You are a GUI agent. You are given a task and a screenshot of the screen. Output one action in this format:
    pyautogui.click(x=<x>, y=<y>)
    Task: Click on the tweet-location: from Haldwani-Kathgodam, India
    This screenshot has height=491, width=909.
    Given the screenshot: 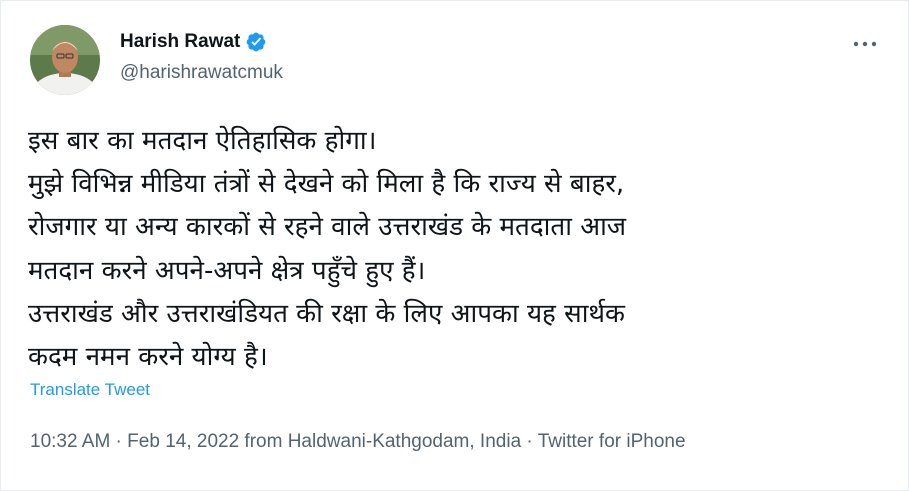 What is the action you would take?
    pyautogui.click(x=380, y=441)
    